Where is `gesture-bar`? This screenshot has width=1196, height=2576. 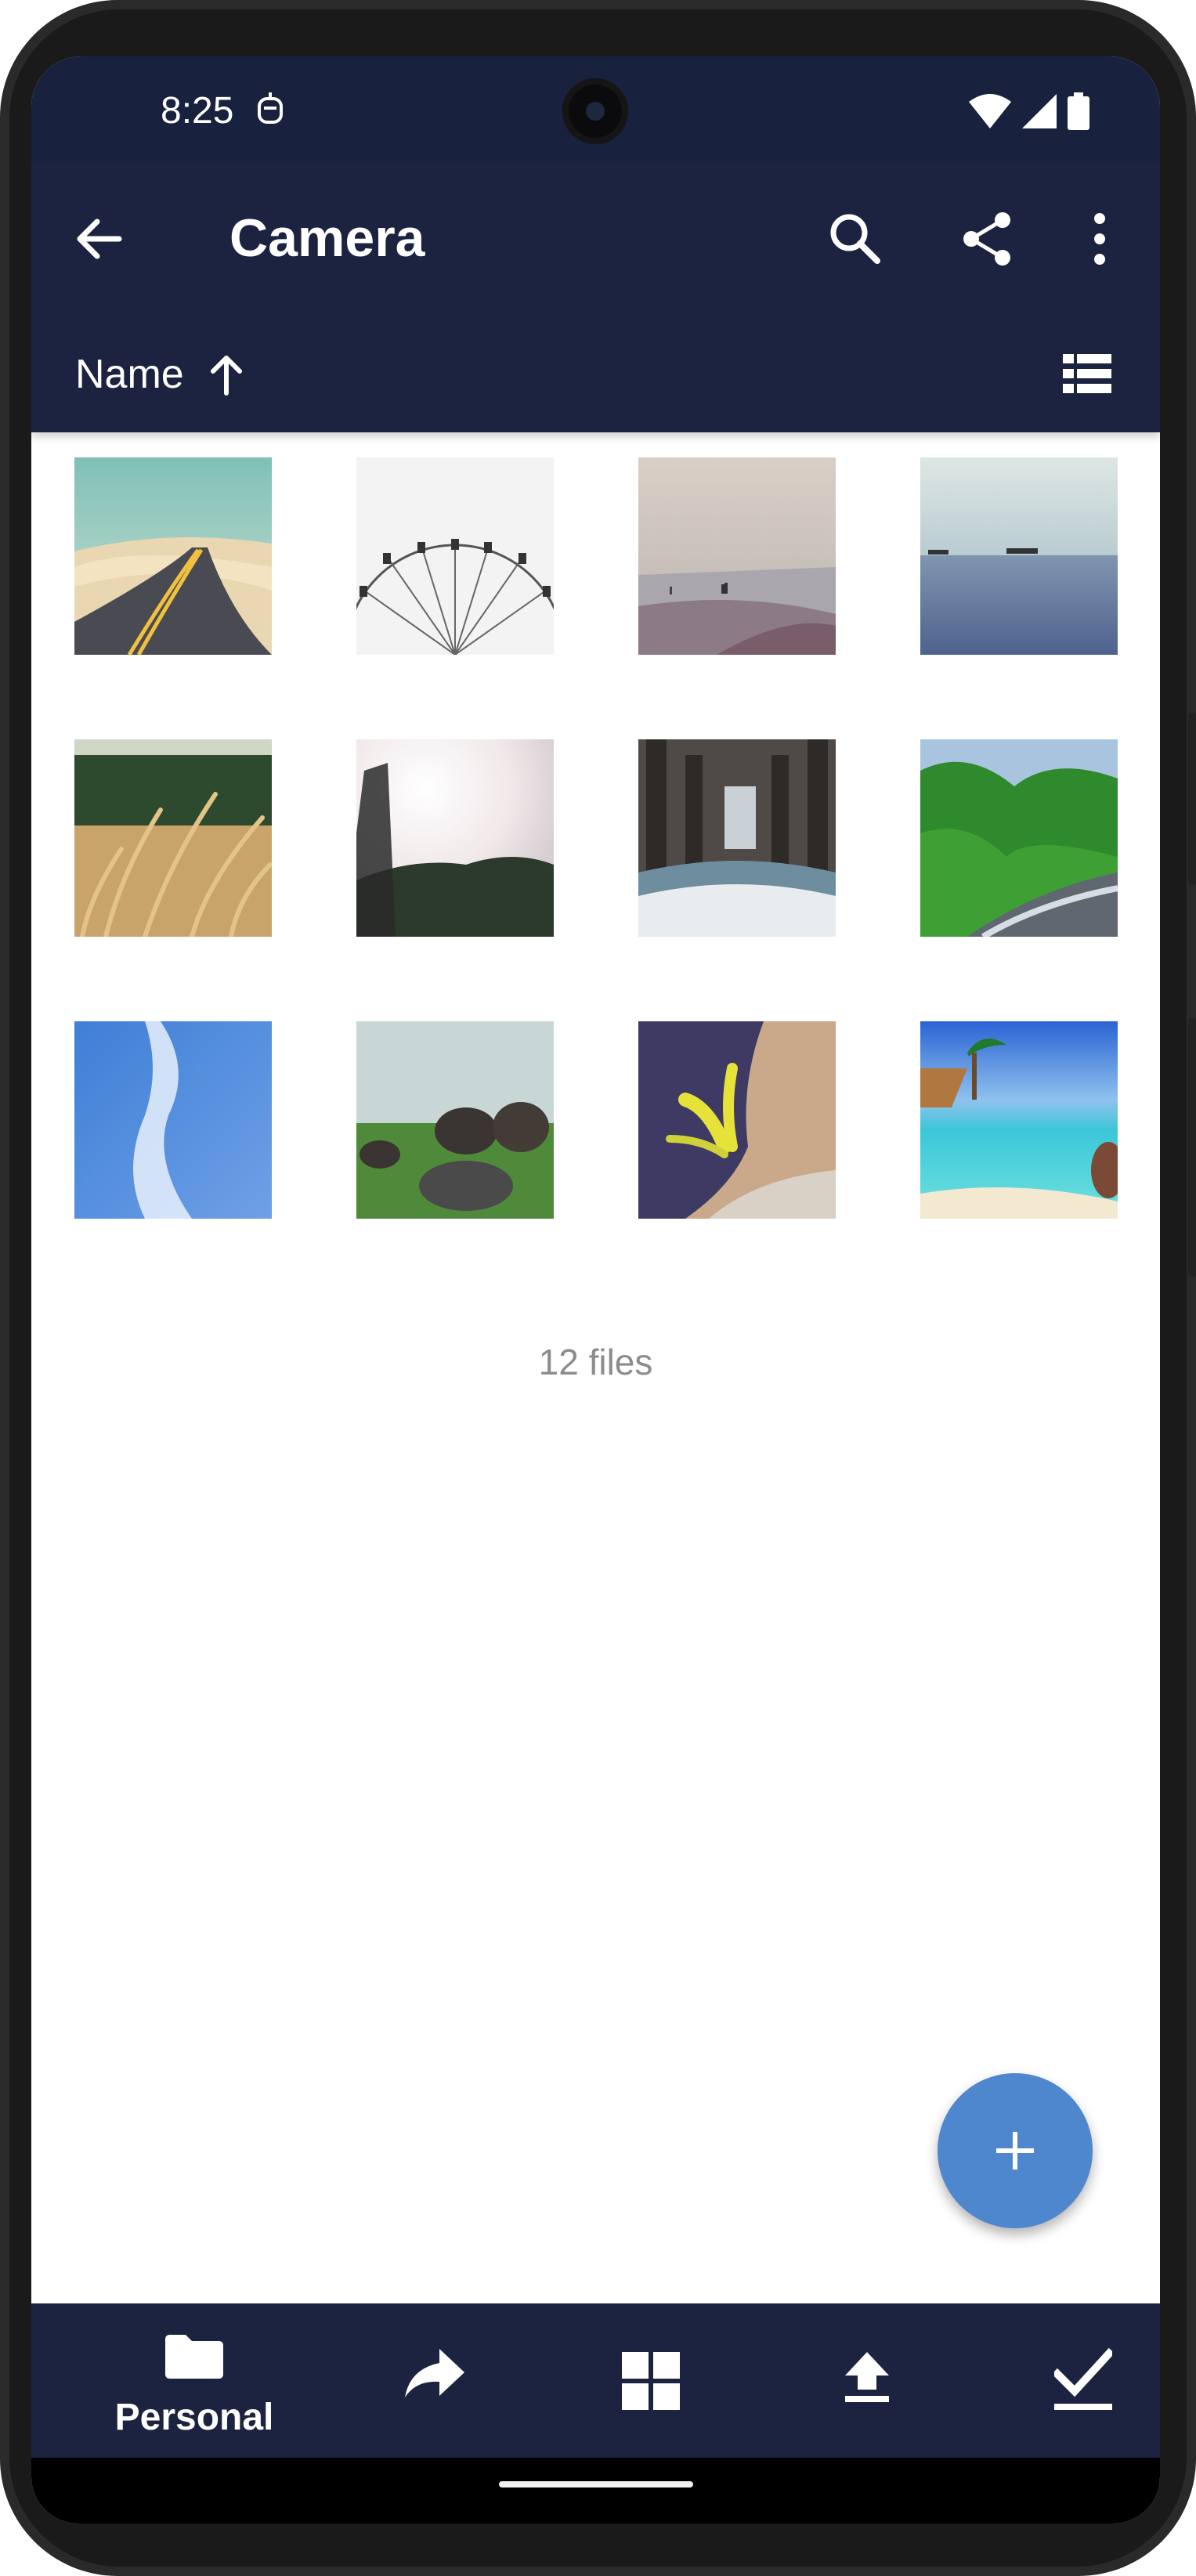 gesture-bar is located at coordinates (595, 2491).